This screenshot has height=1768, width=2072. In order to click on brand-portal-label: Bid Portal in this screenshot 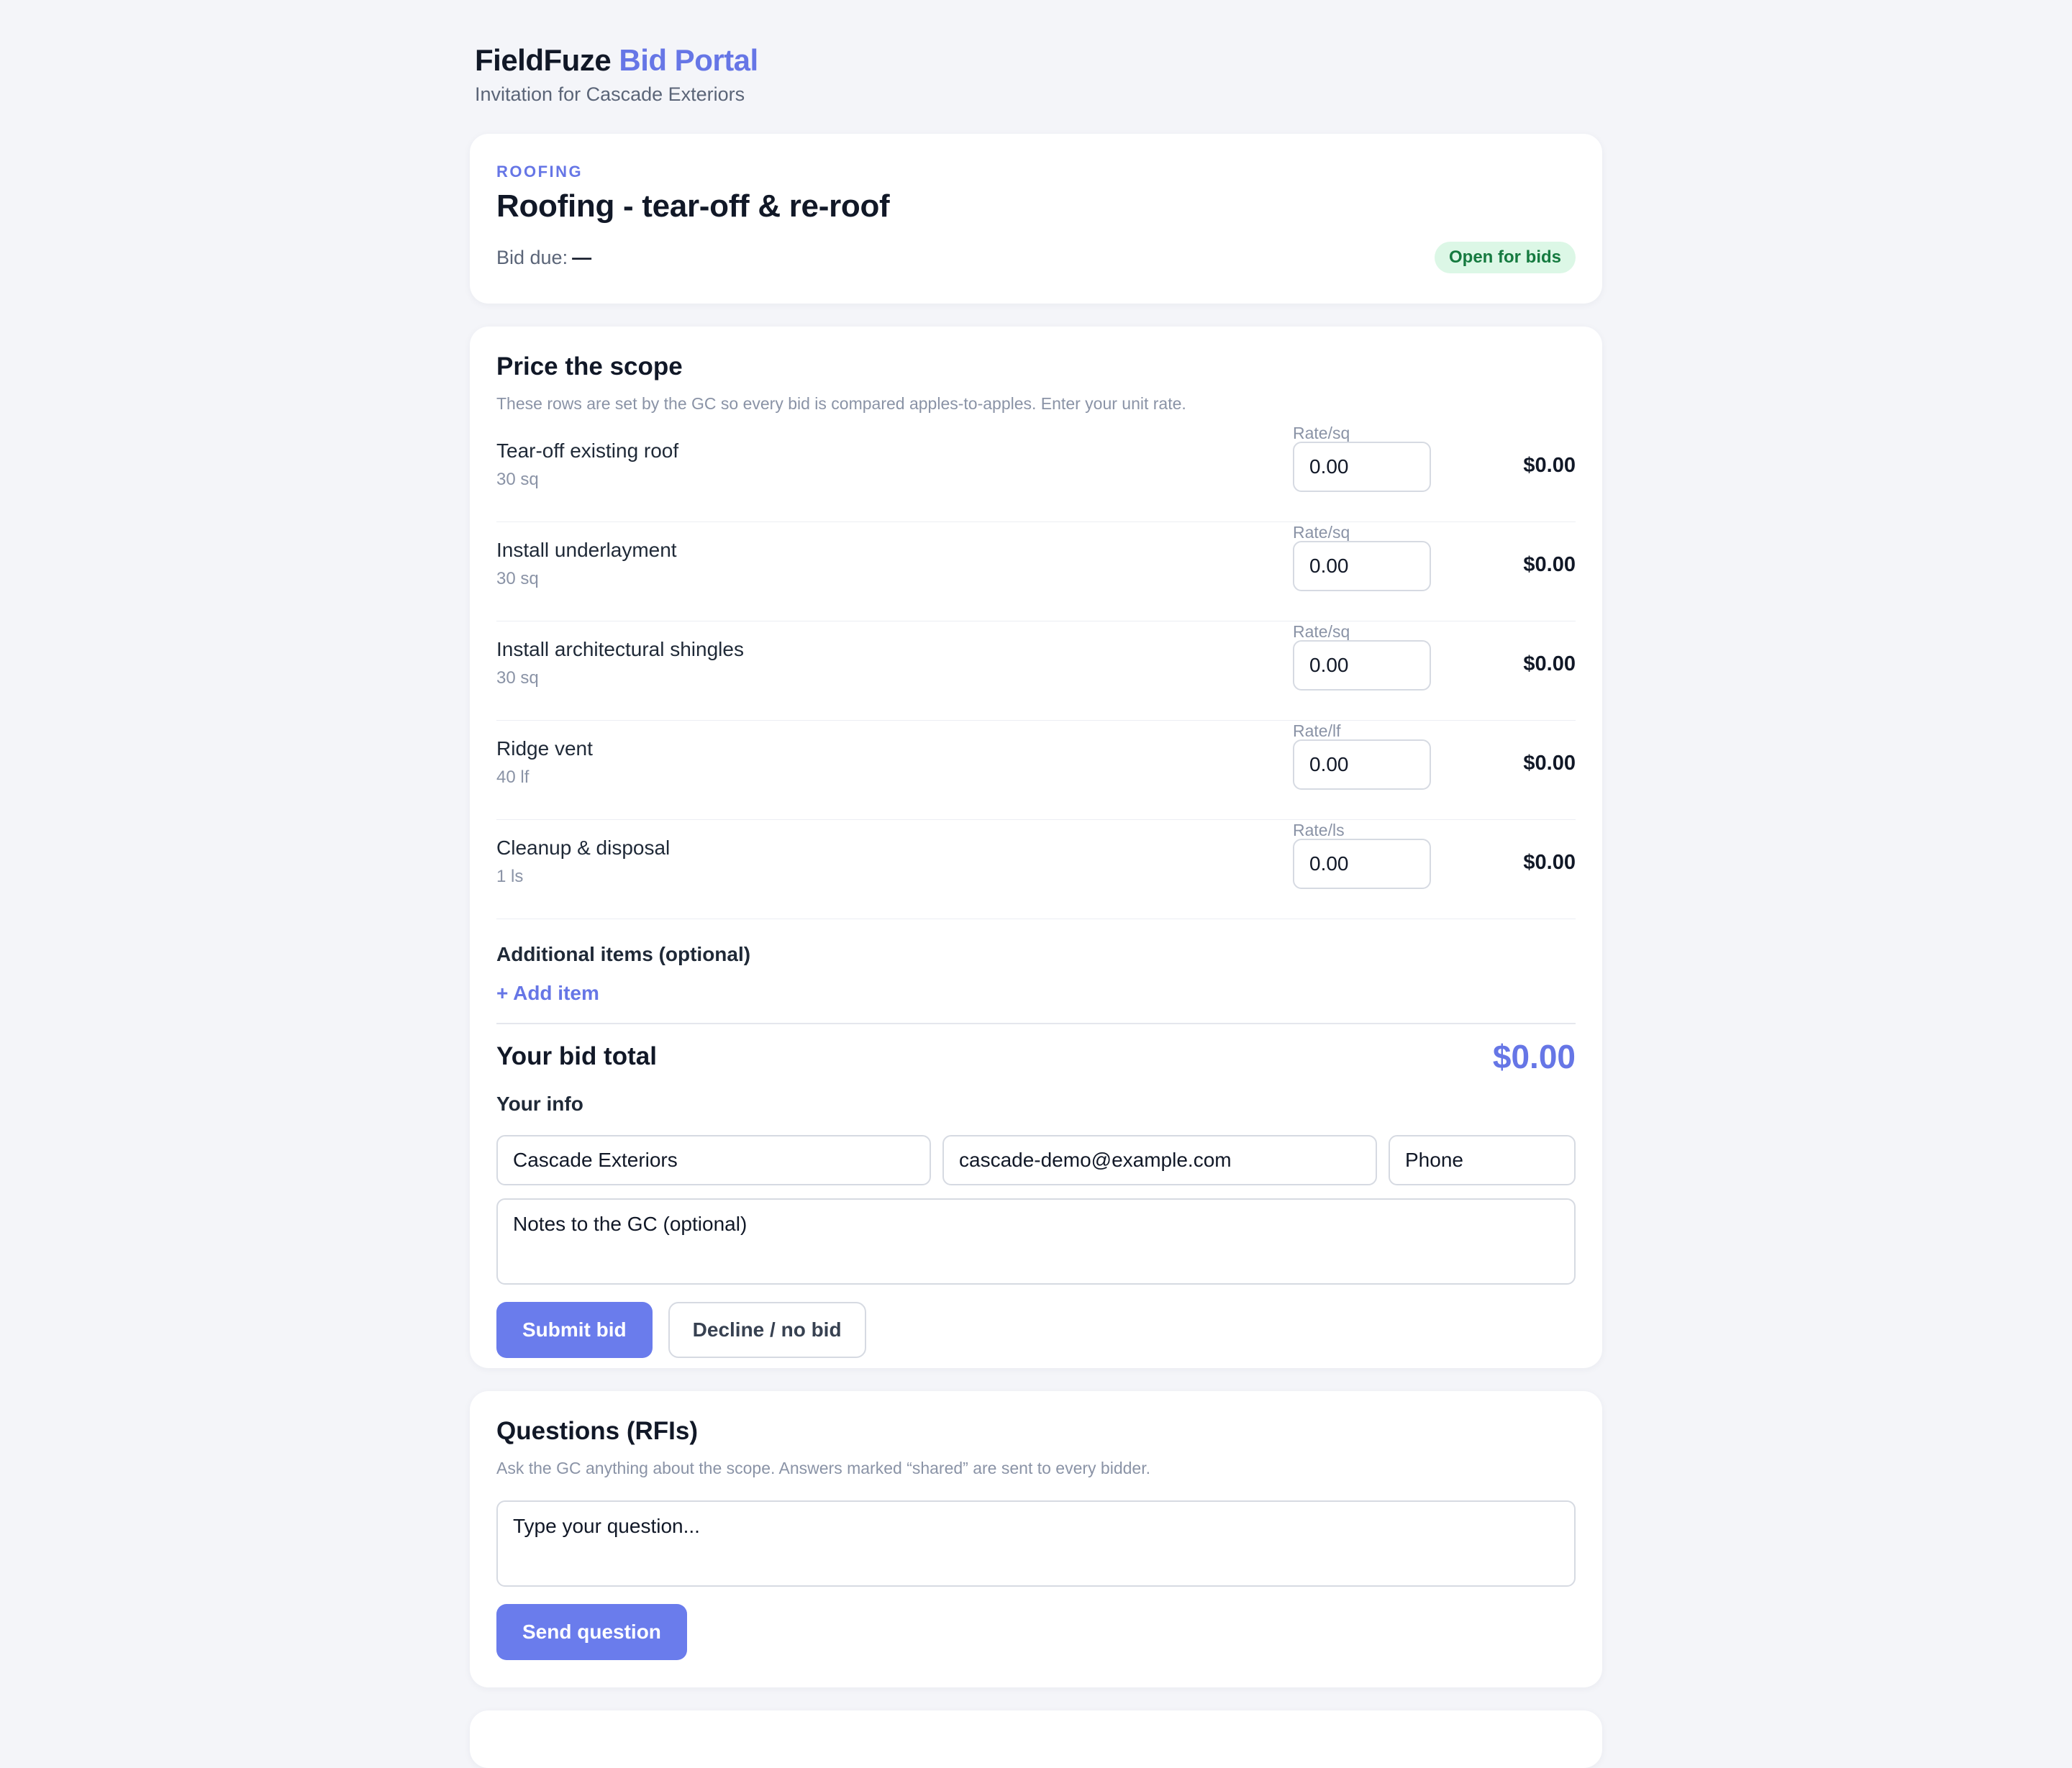, I will do `click(688, 60)`.